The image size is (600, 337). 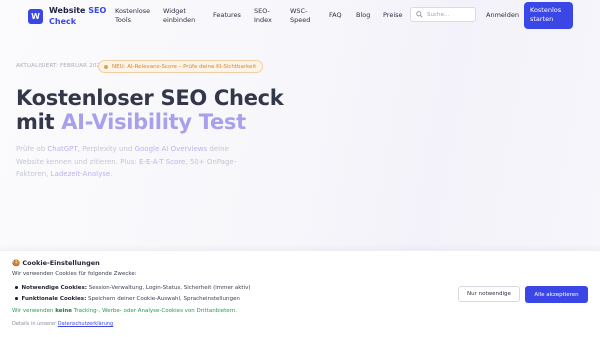 What do you see at coordinates (35, 324) in the screenshot?
I see `privacy-text: Details in unserer` at bounding box center [35, 324].